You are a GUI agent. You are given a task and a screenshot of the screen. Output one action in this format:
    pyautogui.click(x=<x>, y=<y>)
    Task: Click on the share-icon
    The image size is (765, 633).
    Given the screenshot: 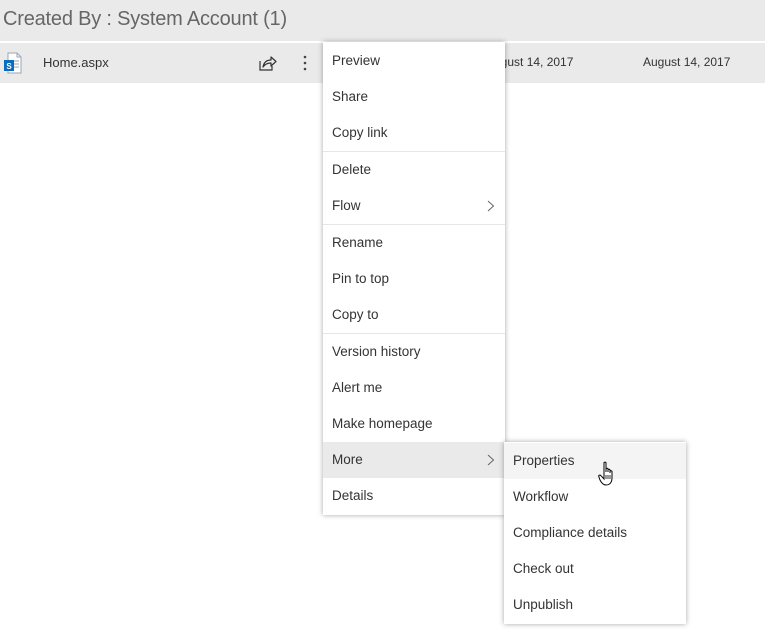 What is the action you would take?
    pyautogui.click(x=267, y=63)
    